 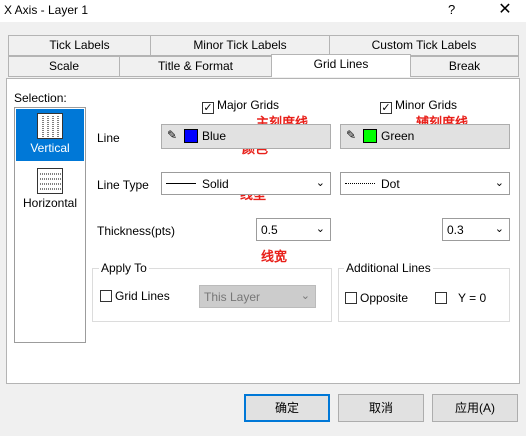 What do you see at coordinates (40, 98) in the screenshot?
I see `selection-label: Selection:` at bounding box center [40, 98].